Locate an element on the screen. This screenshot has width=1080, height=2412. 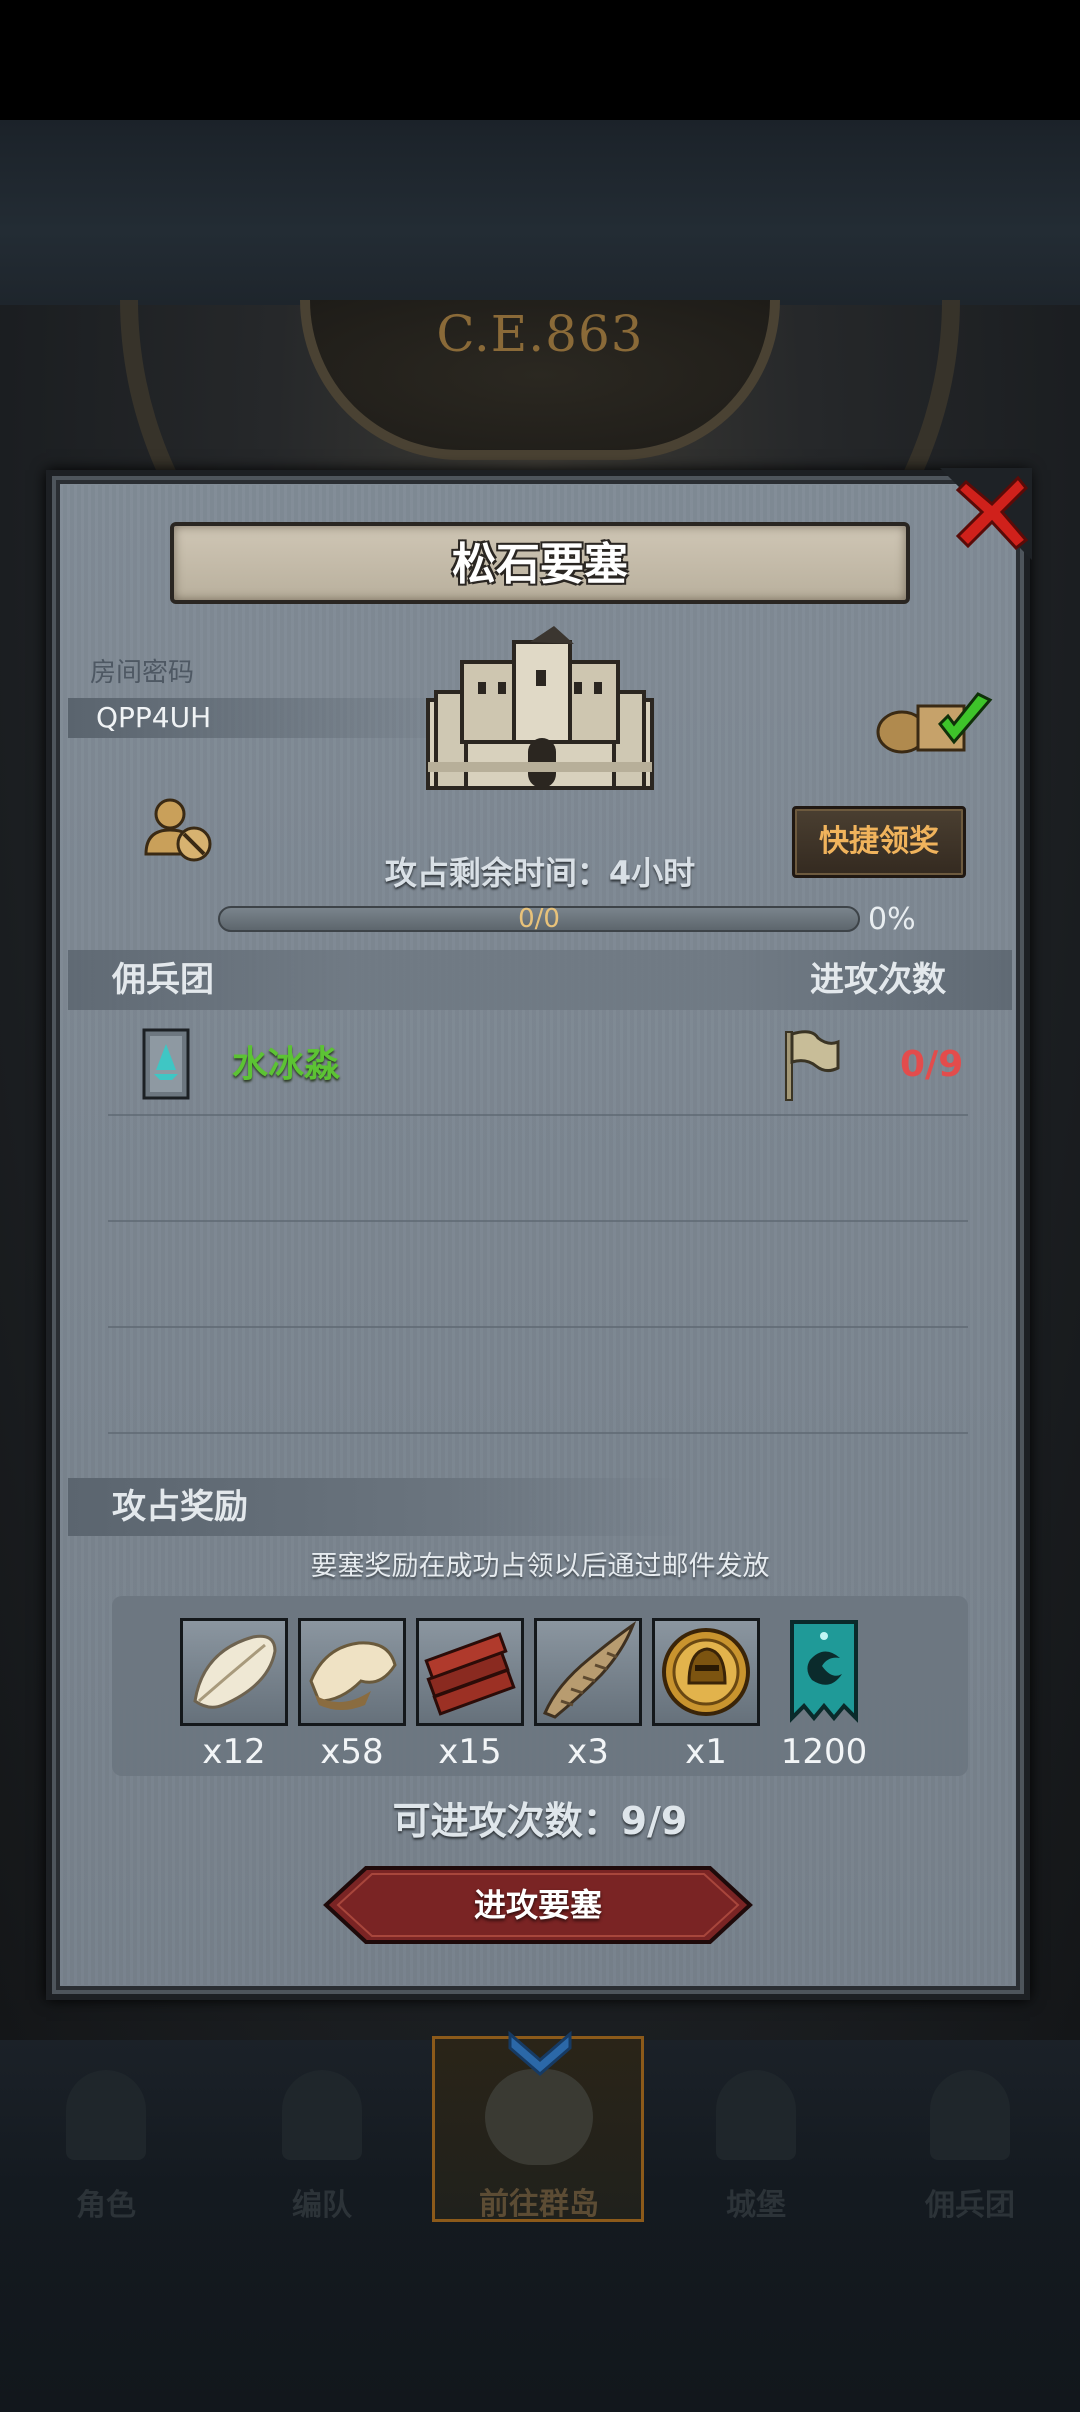
user-blocked-icon is located at coordinates (180, 830).